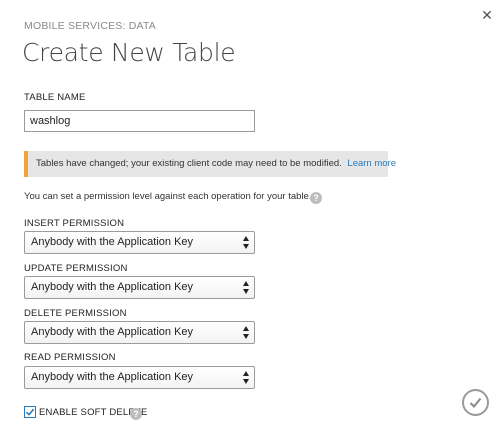 Image resolution: width=500 pixels, height=433 pixels. I want to click on update-permission-select: Anybody with the Application Key, so click(139, 287).